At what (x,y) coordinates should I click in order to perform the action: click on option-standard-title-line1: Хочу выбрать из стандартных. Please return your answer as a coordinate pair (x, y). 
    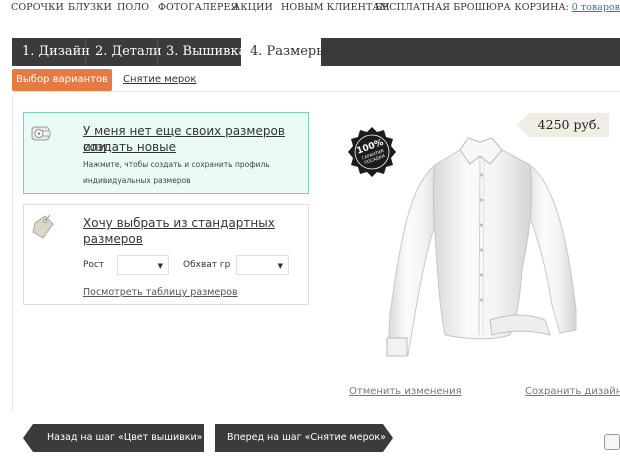
    Looking at the image, I should click on (179, 223).